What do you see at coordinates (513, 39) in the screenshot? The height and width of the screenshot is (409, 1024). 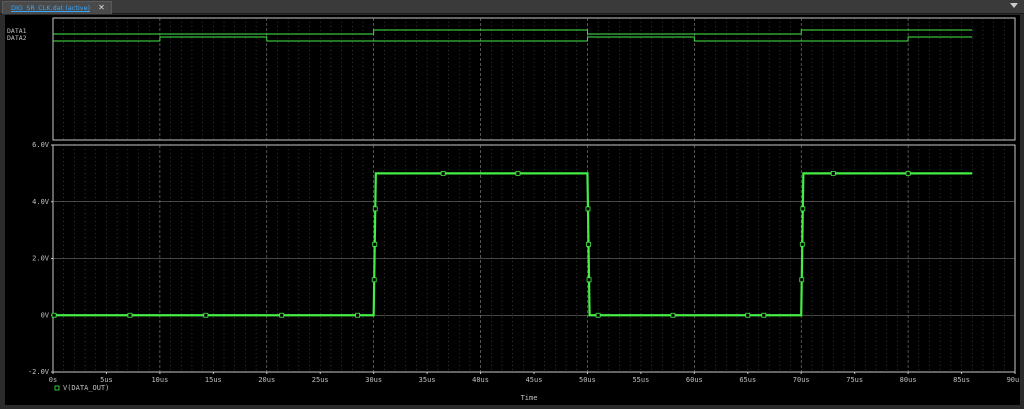 I see `digital-trace-data2` at bounding box center [513, 39].